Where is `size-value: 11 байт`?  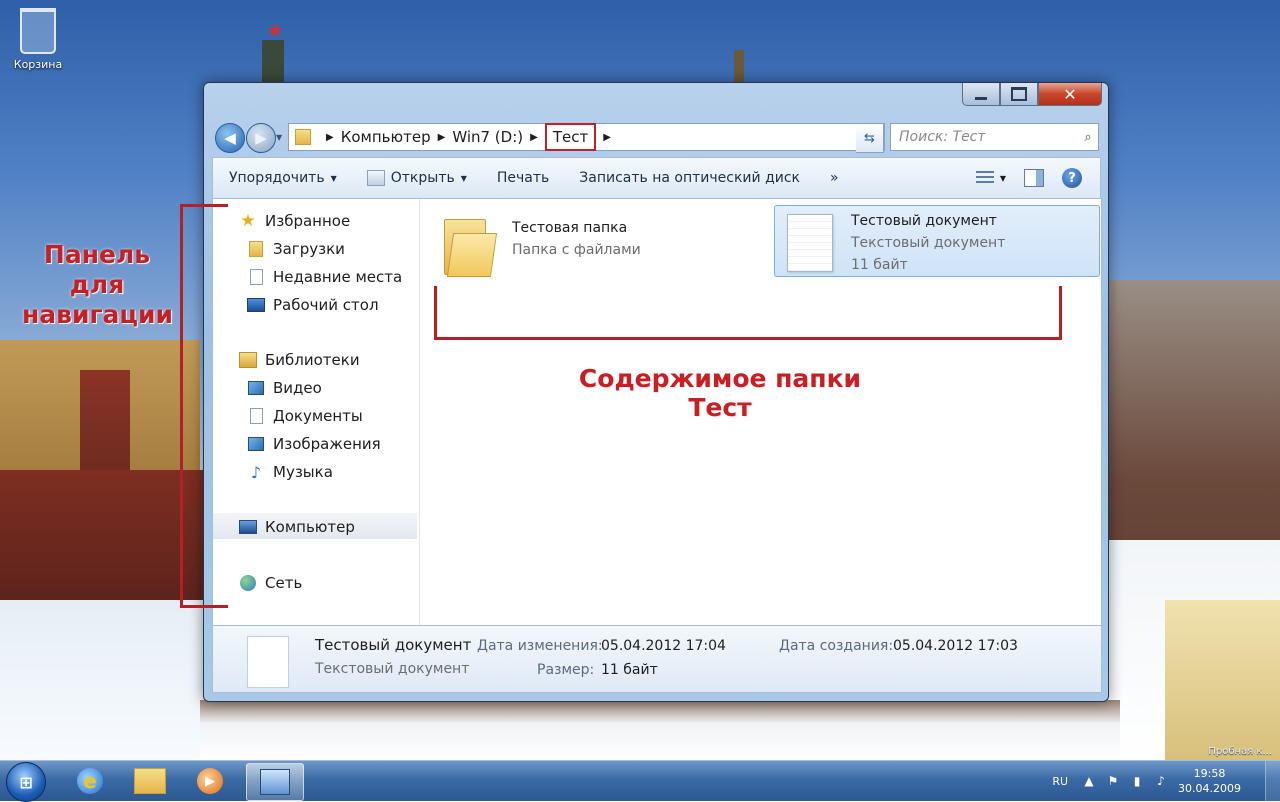 size-value: 11 байт is located at coordinates (629, 670).